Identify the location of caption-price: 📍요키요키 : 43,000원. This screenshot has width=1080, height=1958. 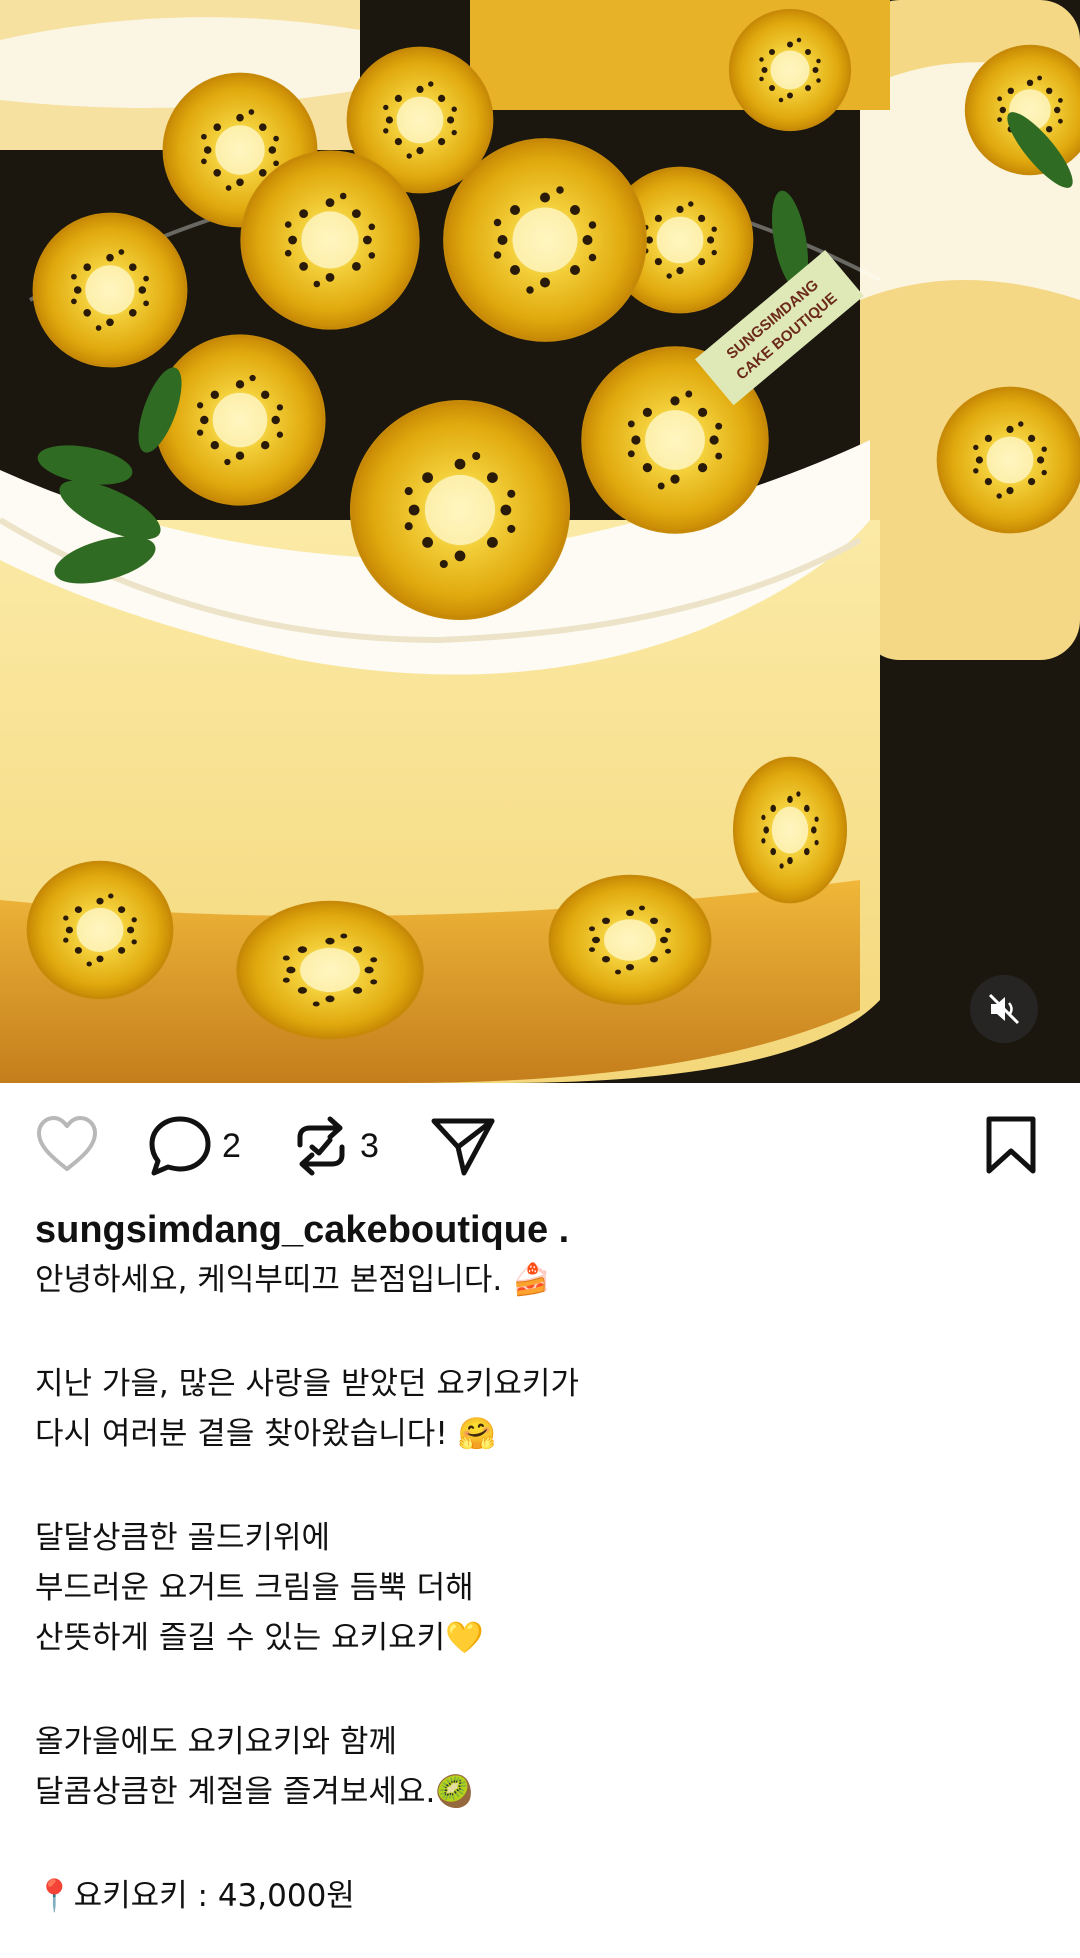
(195, 1896).